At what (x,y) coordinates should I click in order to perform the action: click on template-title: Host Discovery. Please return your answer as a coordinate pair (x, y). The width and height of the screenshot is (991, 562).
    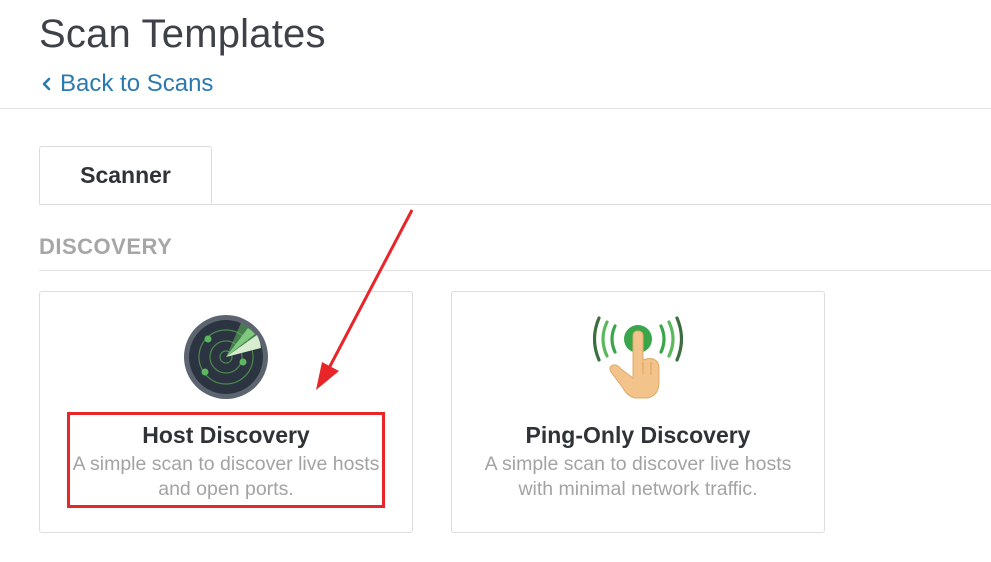
    Looking at the image, I should click on (226, 435).